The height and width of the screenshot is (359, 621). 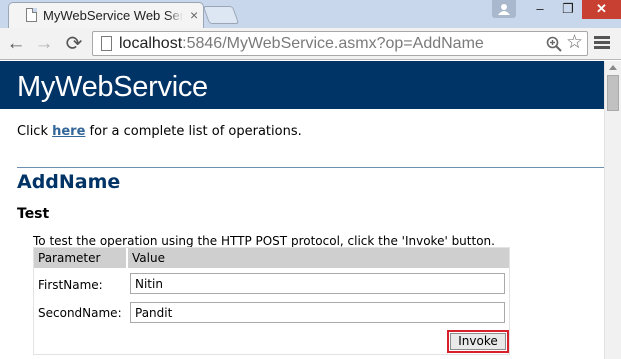 What do you see at coordinates (221, 15) in the screenshot?
I see `new-tab-button` at bounding box center [221, 15].